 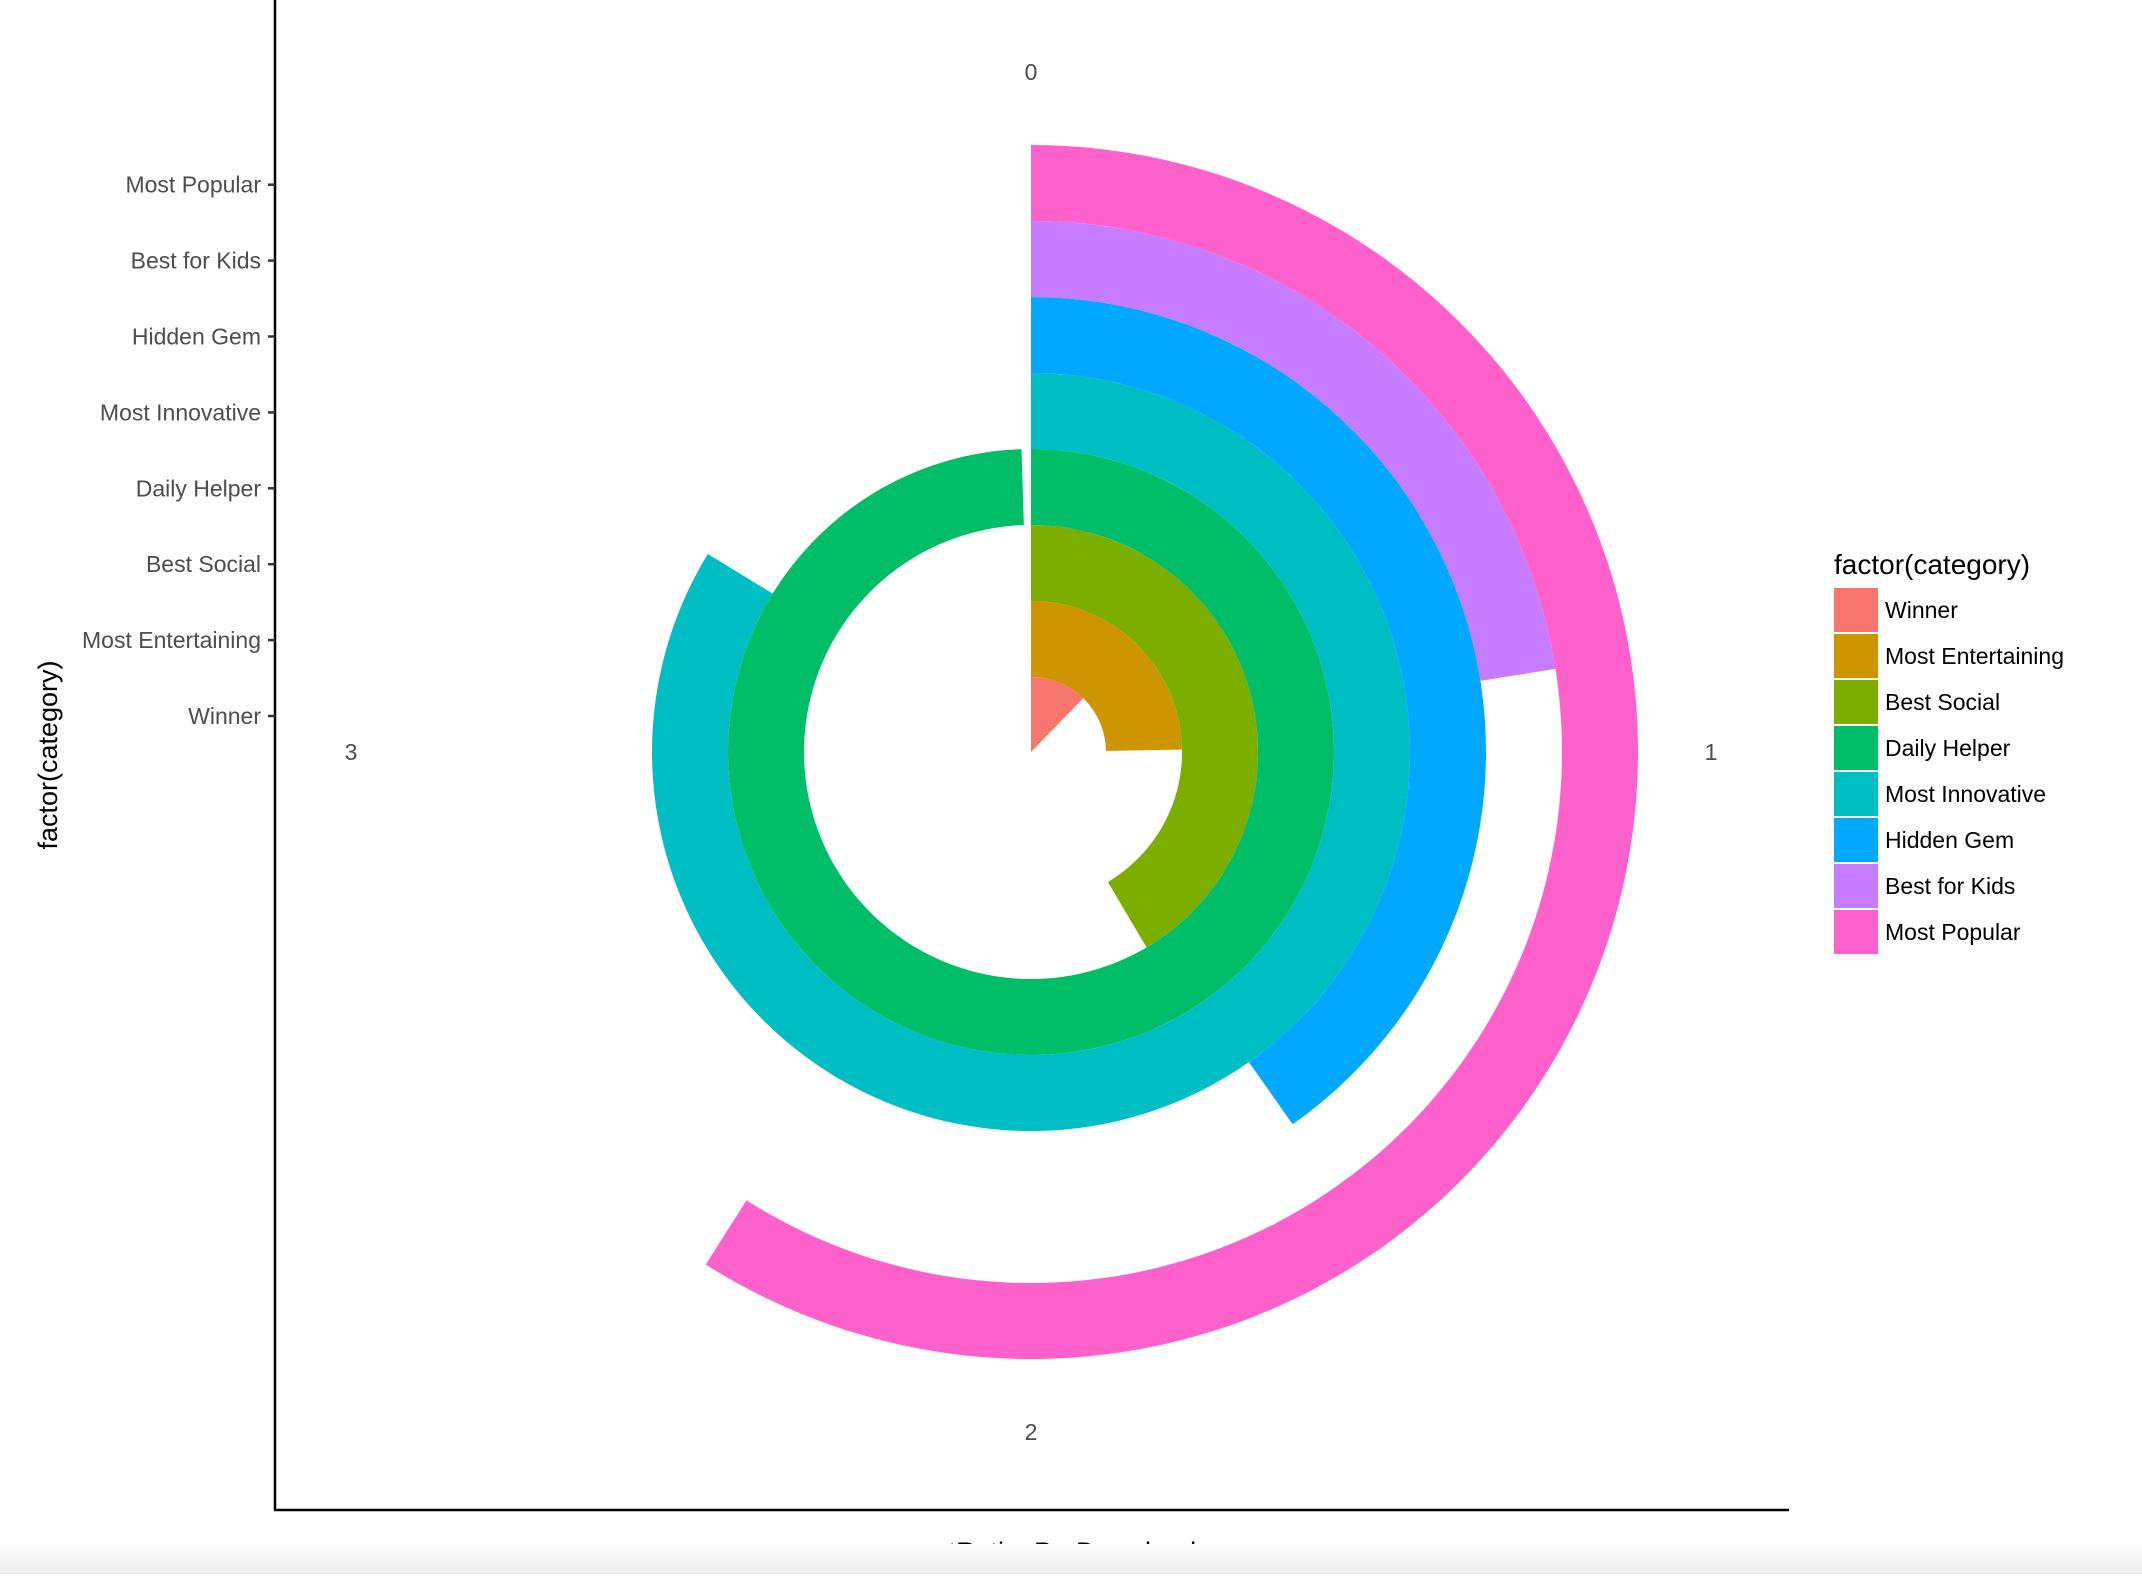 I want to click on legend-label: Most Entertaining, so click(x=1974, y=656).